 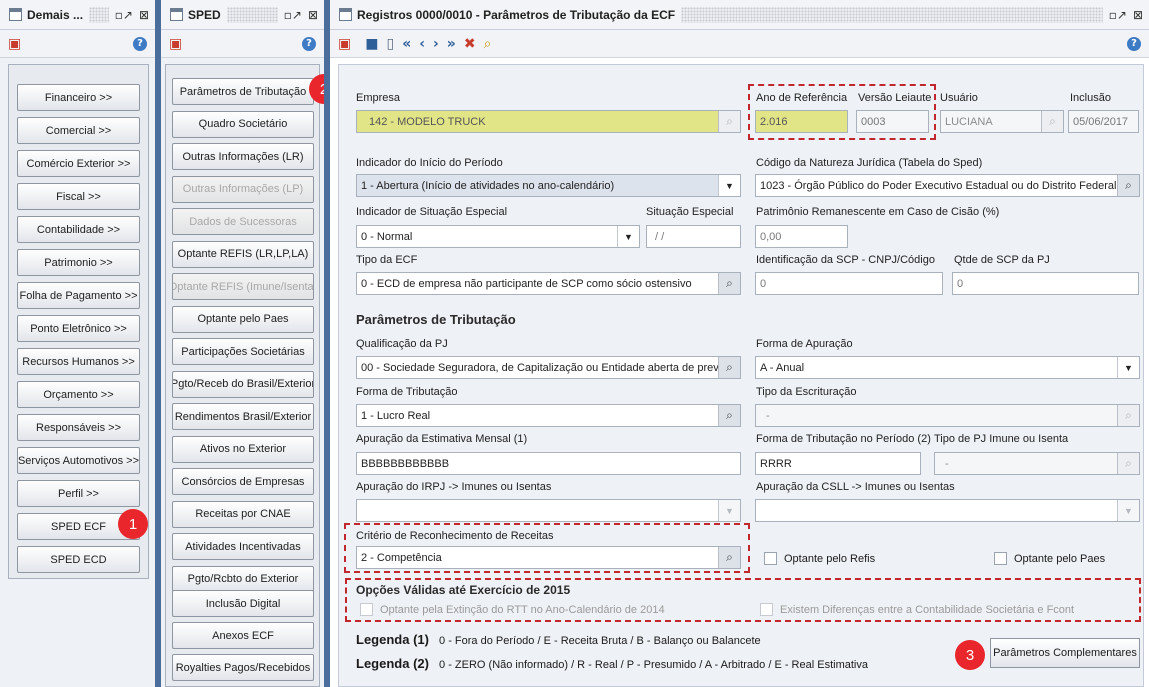 I want to click on apuracao-irpj-select: ▼, so click(x=548, y=510).